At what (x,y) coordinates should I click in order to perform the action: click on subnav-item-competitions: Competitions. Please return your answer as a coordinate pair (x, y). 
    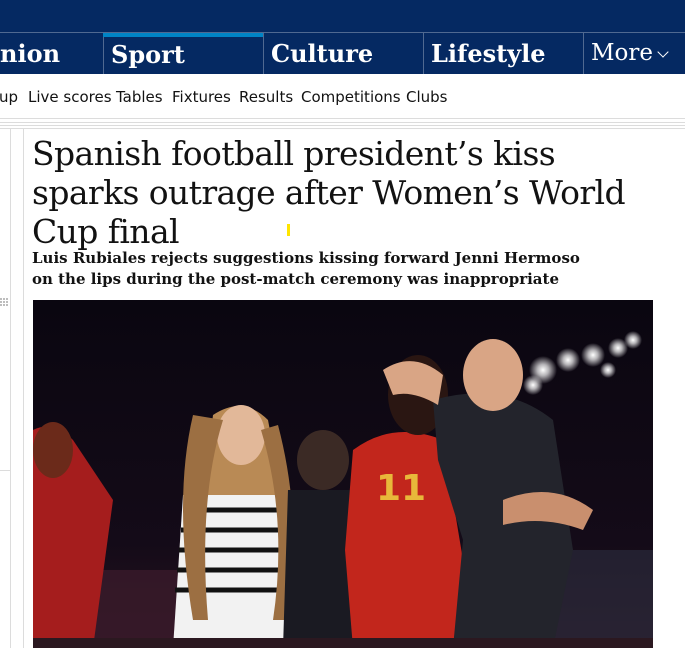
    Looking at the image, I should click on (351, 97).